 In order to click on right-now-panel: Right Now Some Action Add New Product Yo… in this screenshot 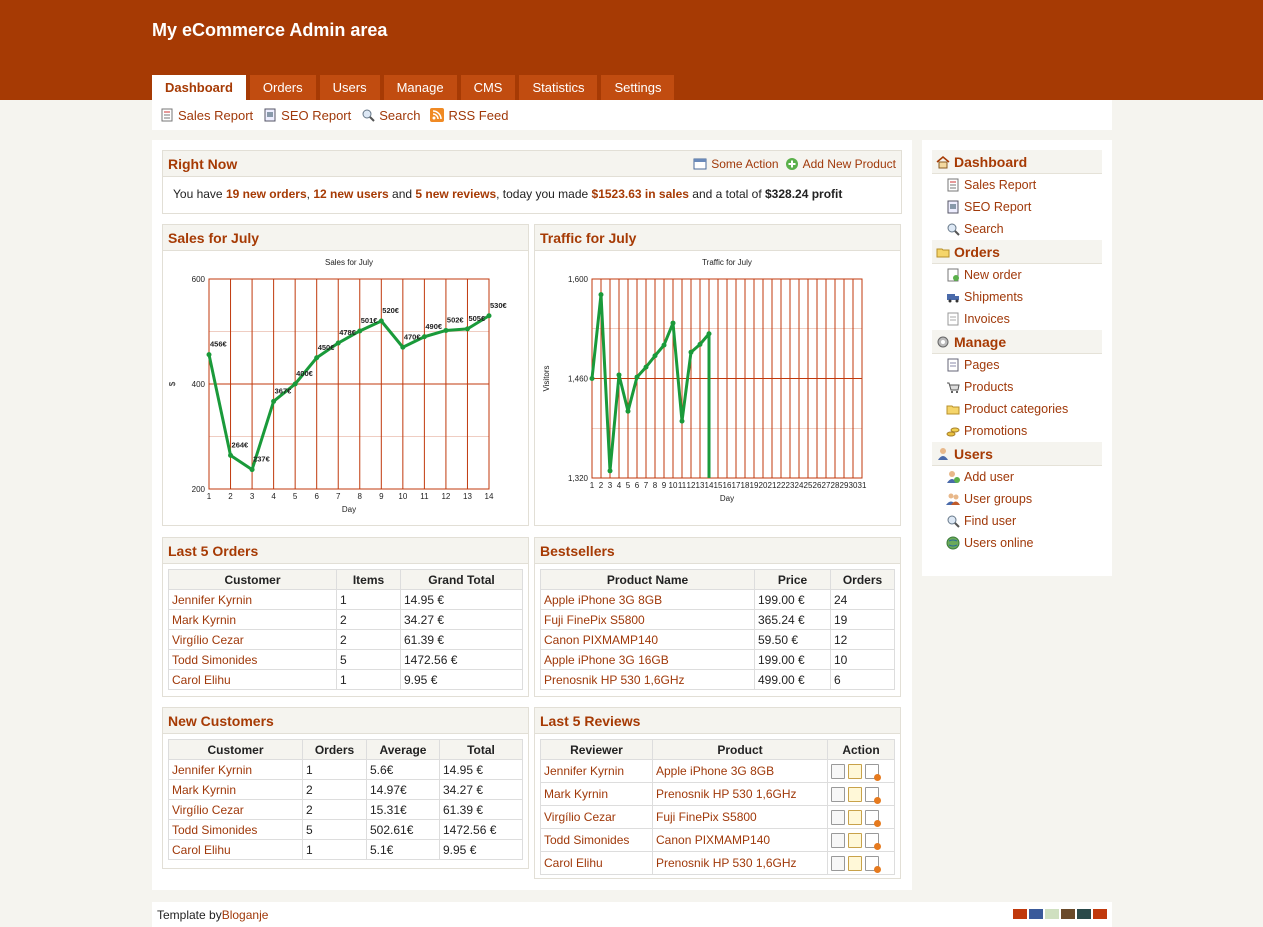, I will do `click(532, 182)`.